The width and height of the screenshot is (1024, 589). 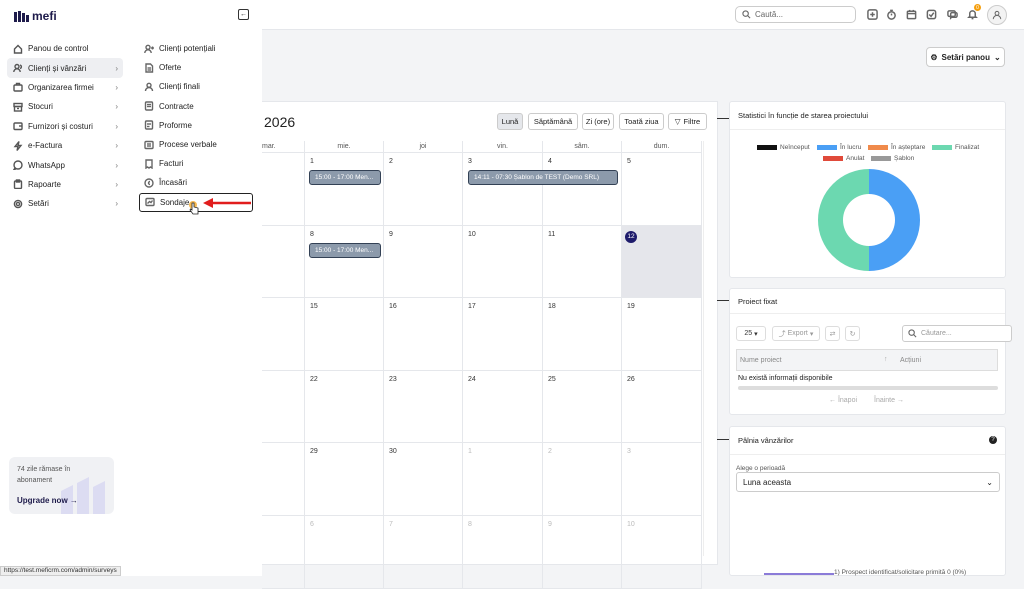 I want to click on calendar-day-cell: 17, so click(x=503, y=334).